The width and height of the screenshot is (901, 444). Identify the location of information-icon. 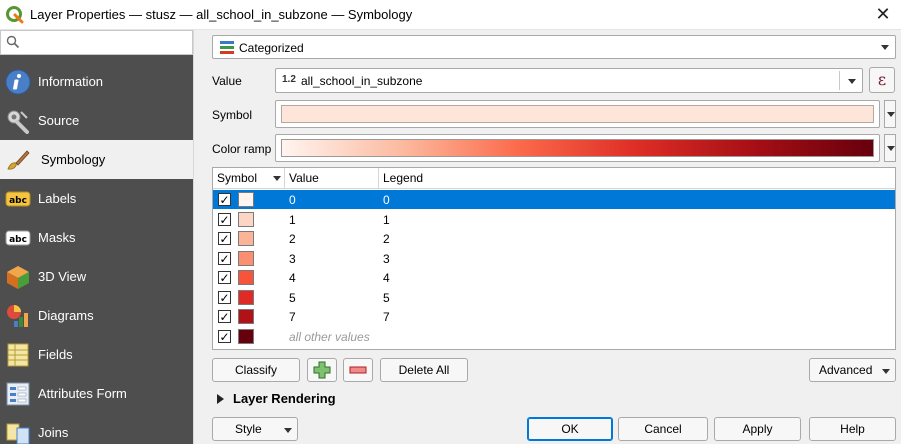
(18, 82).